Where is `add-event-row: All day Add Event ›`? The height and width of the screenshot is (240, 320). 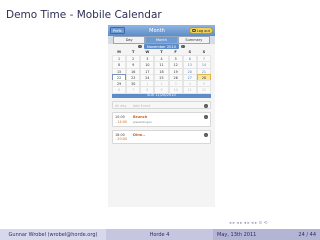 add-event-row: All day Add Event › is located at coordinates (161, 105).